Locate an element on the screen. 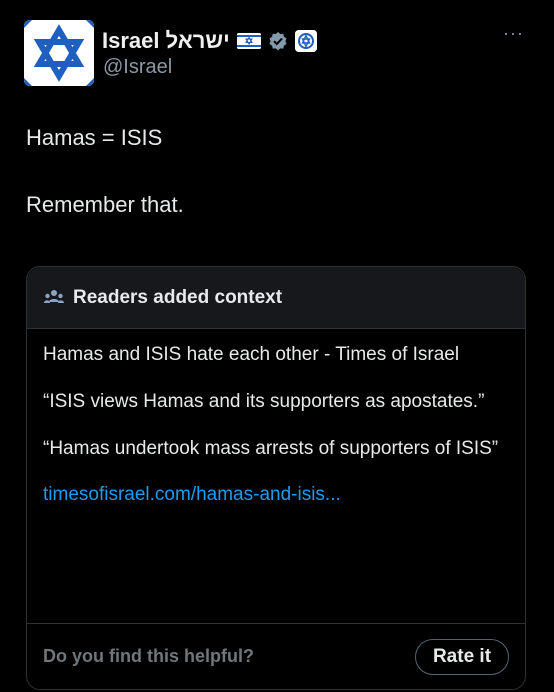 This screenshot has width=554, height=692. star-of-david-icon is located at coordinates (59, 53).